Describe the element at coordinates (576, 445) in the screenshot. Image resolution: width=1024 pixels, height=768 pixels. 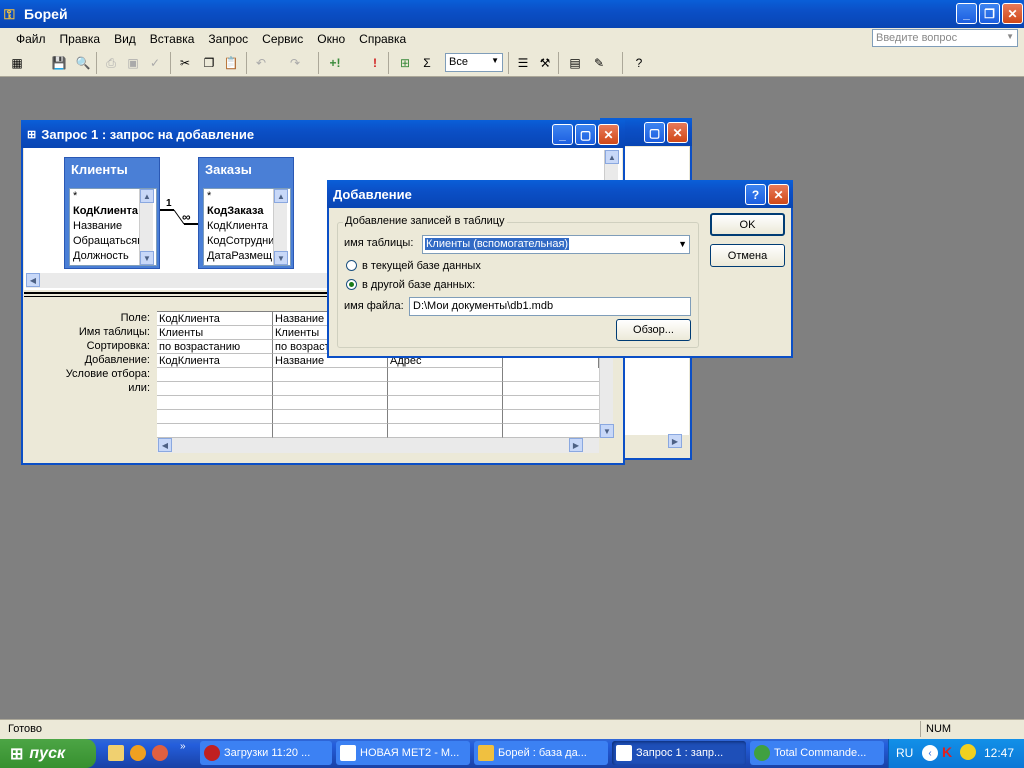
I see `scroll-right-icon: ▶` at that location.